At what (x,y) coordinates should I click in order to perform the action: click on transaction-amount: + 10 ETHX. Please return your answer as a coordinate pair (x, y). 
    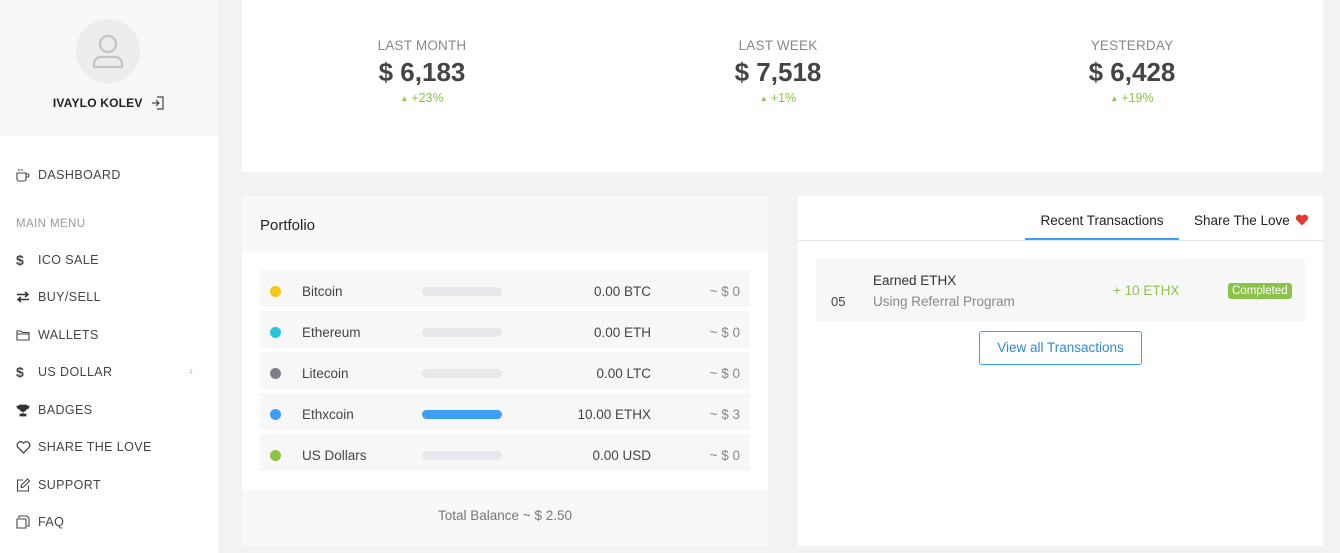
    Looking at the image, I should click on (1146, 290).